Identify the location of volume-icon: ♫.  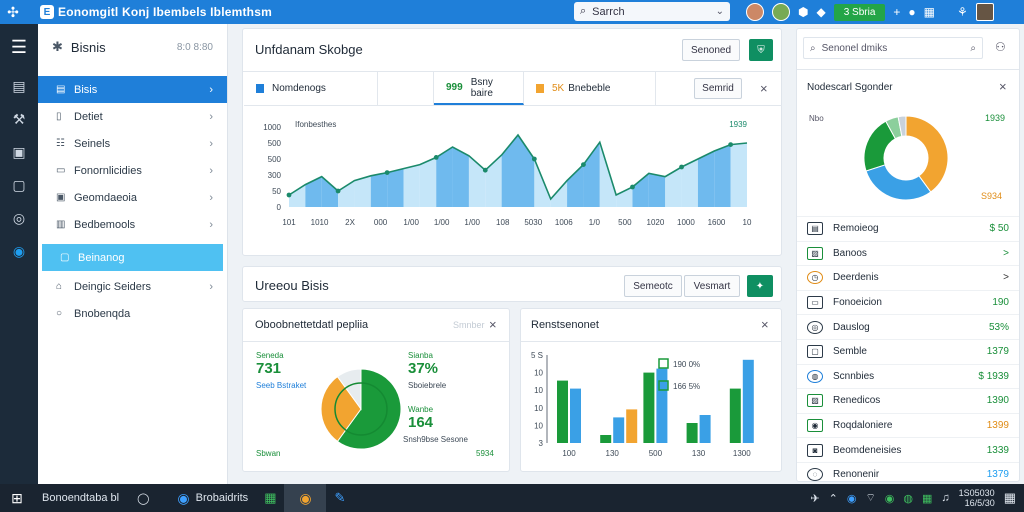
(945, 498).